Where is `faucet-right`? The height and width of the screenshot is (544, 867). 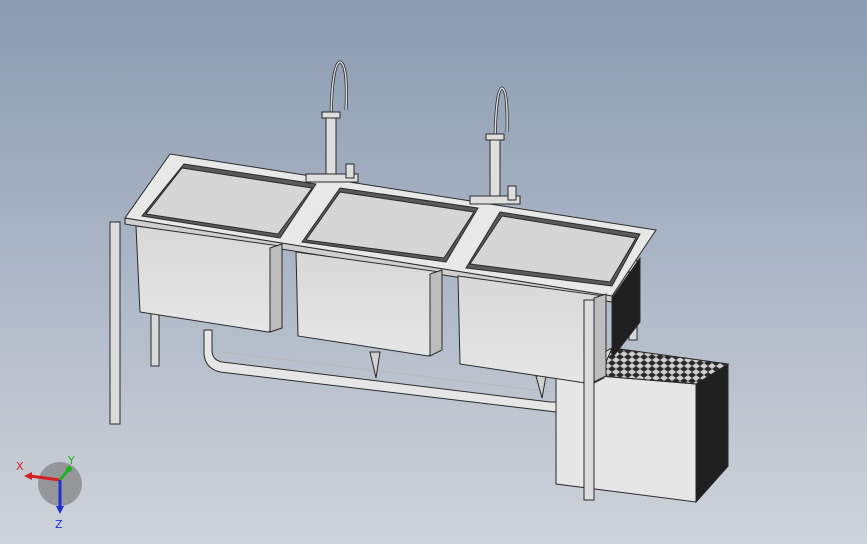
faucet-right is located at coordinates (495, 145).